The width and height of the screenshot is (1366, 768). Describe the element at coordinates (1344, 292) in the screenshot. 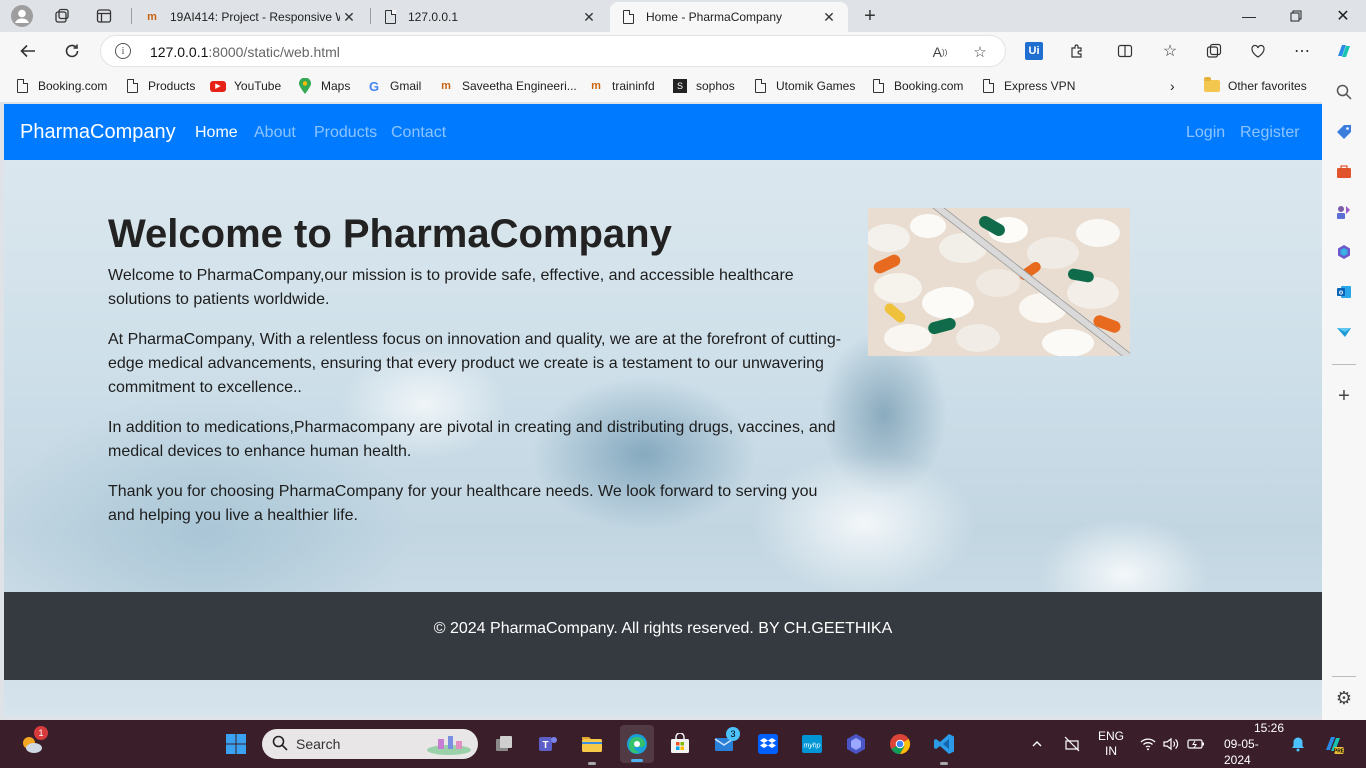

I see `outlook-icon: o` at that location.